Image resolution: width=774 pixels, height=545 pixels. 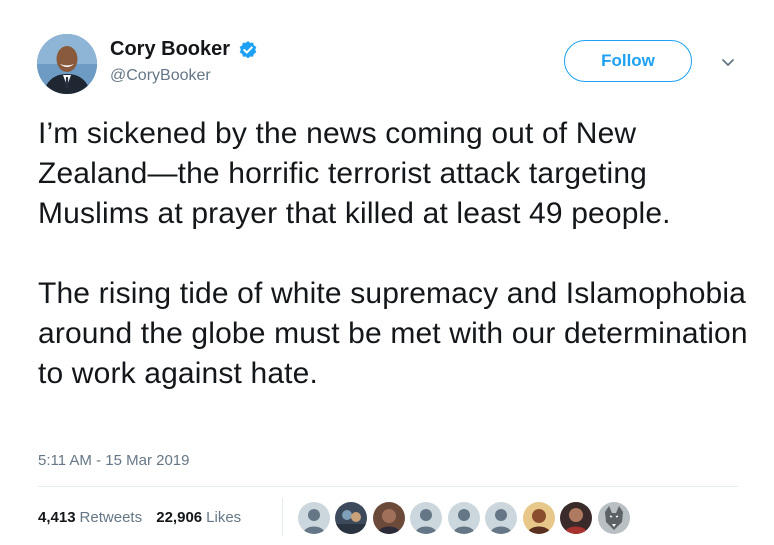 I want to click on likes-count: 22,906, so click(x=179, y=517).